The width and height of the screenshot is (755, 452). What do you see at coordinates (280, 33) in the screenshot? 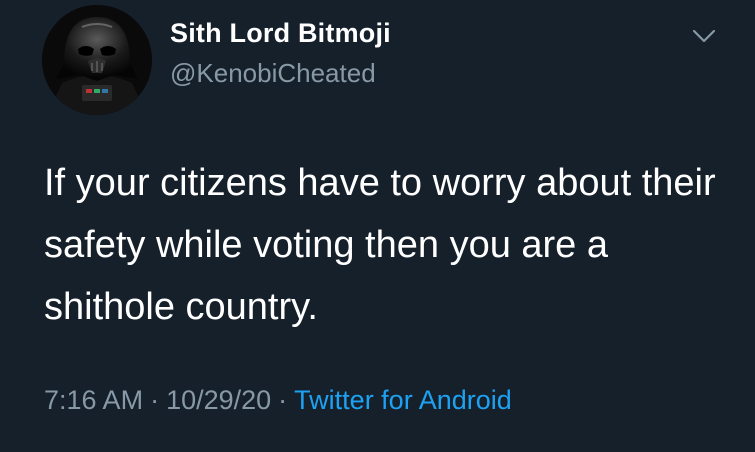
I see `author-display-name: Sith Lord Bitmoji` at bounding box center [280, 33].